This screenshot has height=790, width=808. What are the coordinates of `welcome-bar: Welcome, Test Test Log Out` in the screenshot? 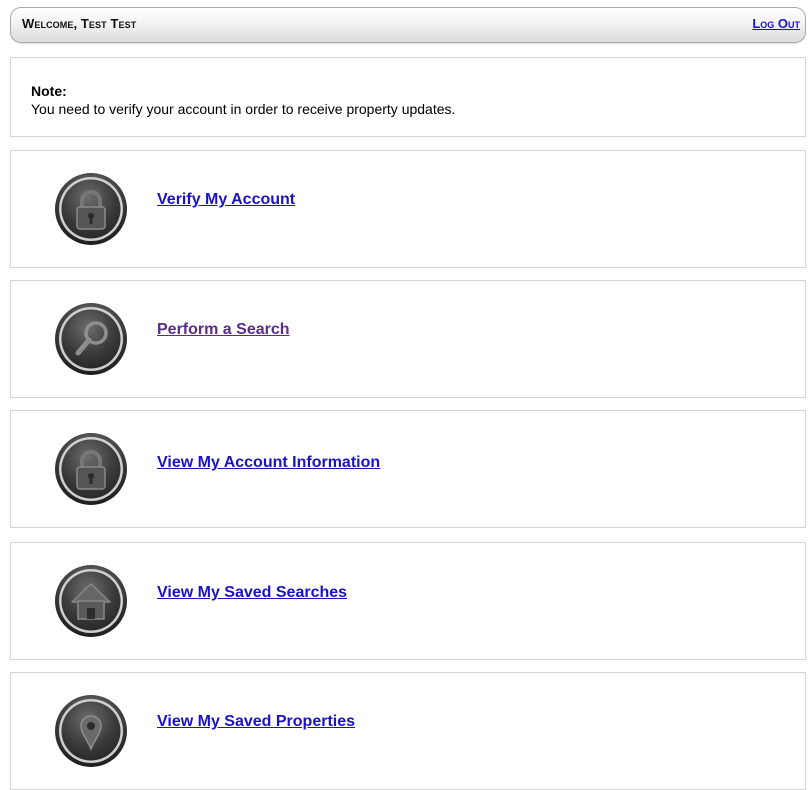 It's located at (408, 25).